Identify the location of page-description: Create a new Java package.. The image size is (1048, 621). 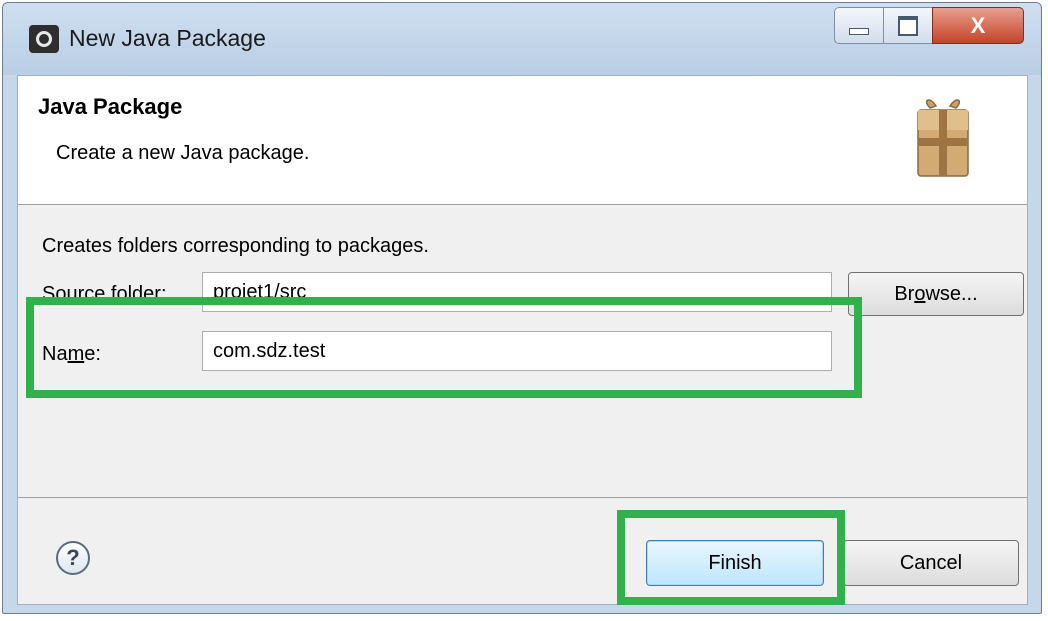
(183, 153).